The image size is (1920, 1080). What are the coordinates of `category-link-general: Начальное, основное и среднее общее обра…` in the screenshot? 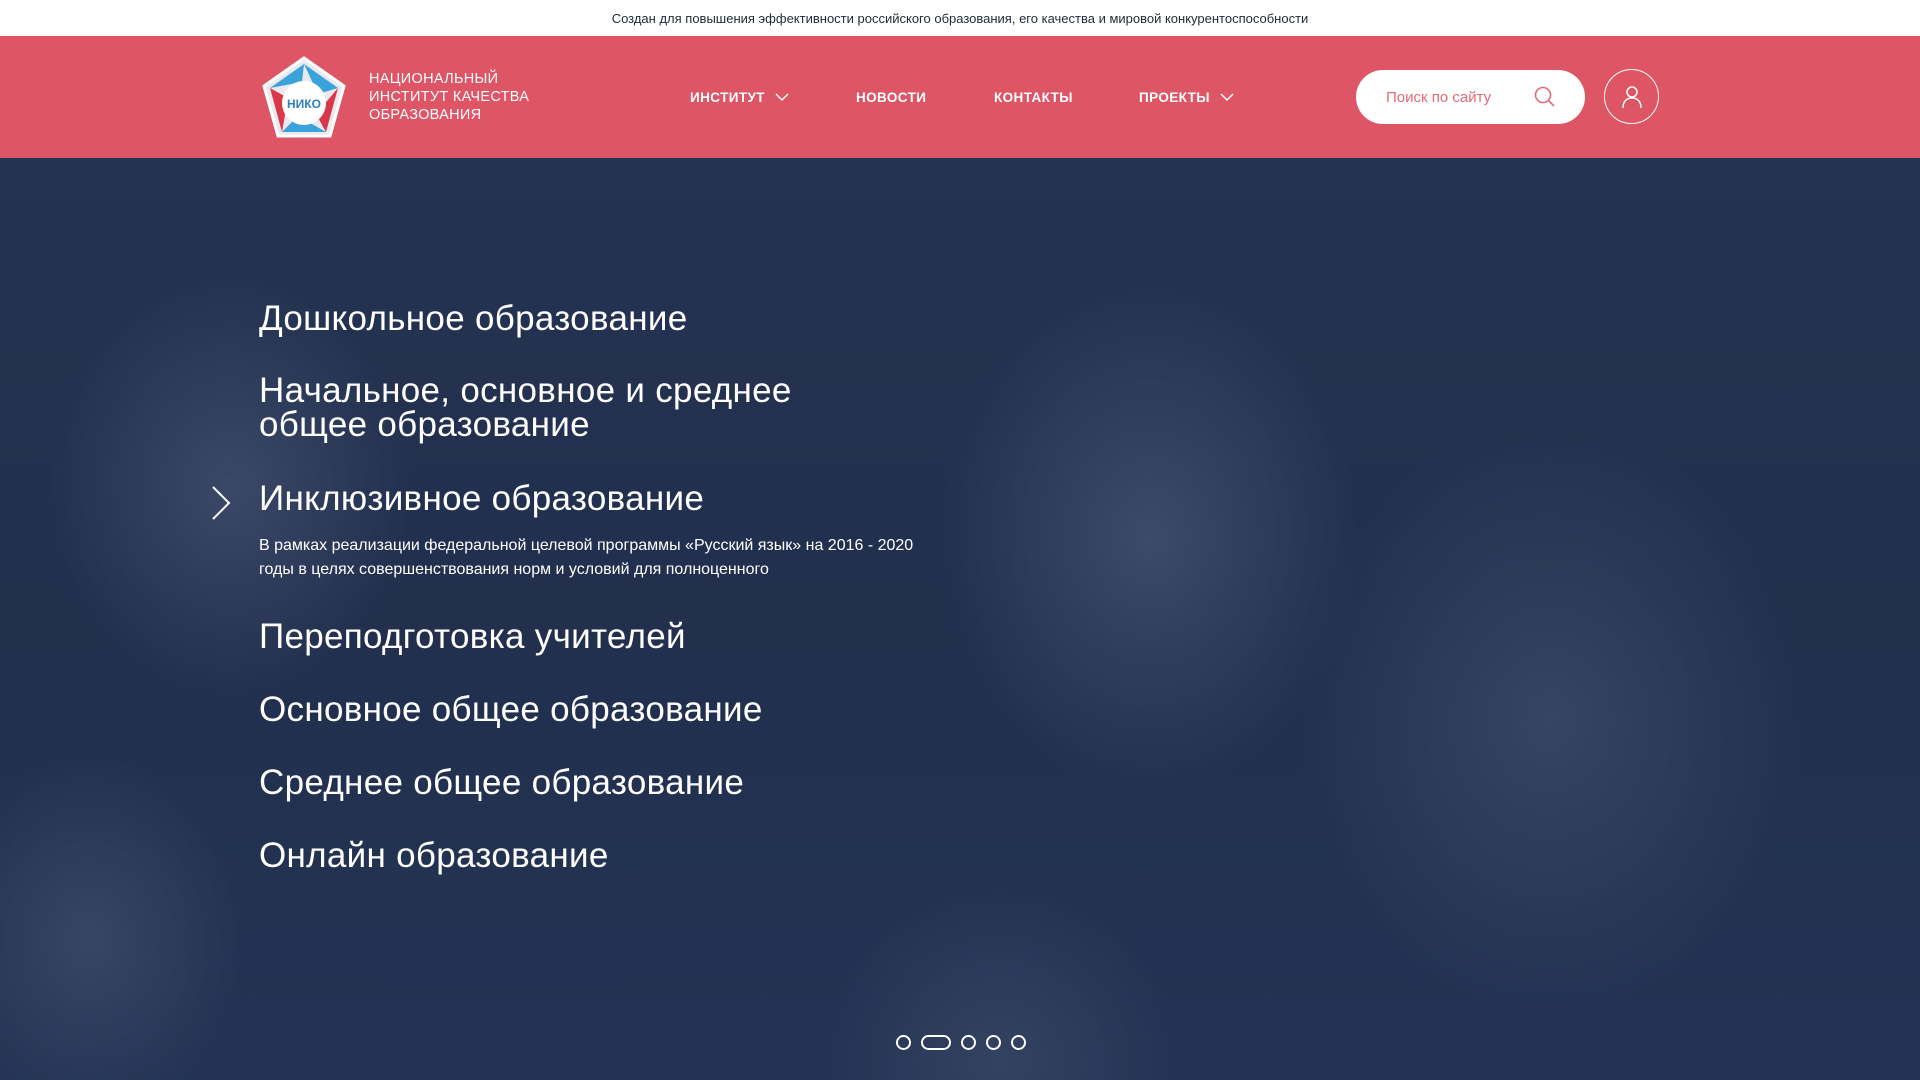 It's located at (569, 407).